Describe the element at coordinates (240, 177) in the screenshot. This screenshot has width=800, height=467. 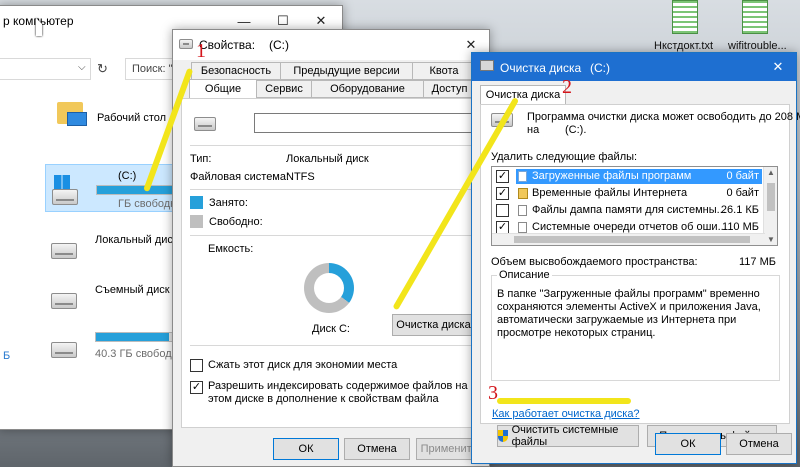
I see `filesystem-label: Файловая система:` at that location.